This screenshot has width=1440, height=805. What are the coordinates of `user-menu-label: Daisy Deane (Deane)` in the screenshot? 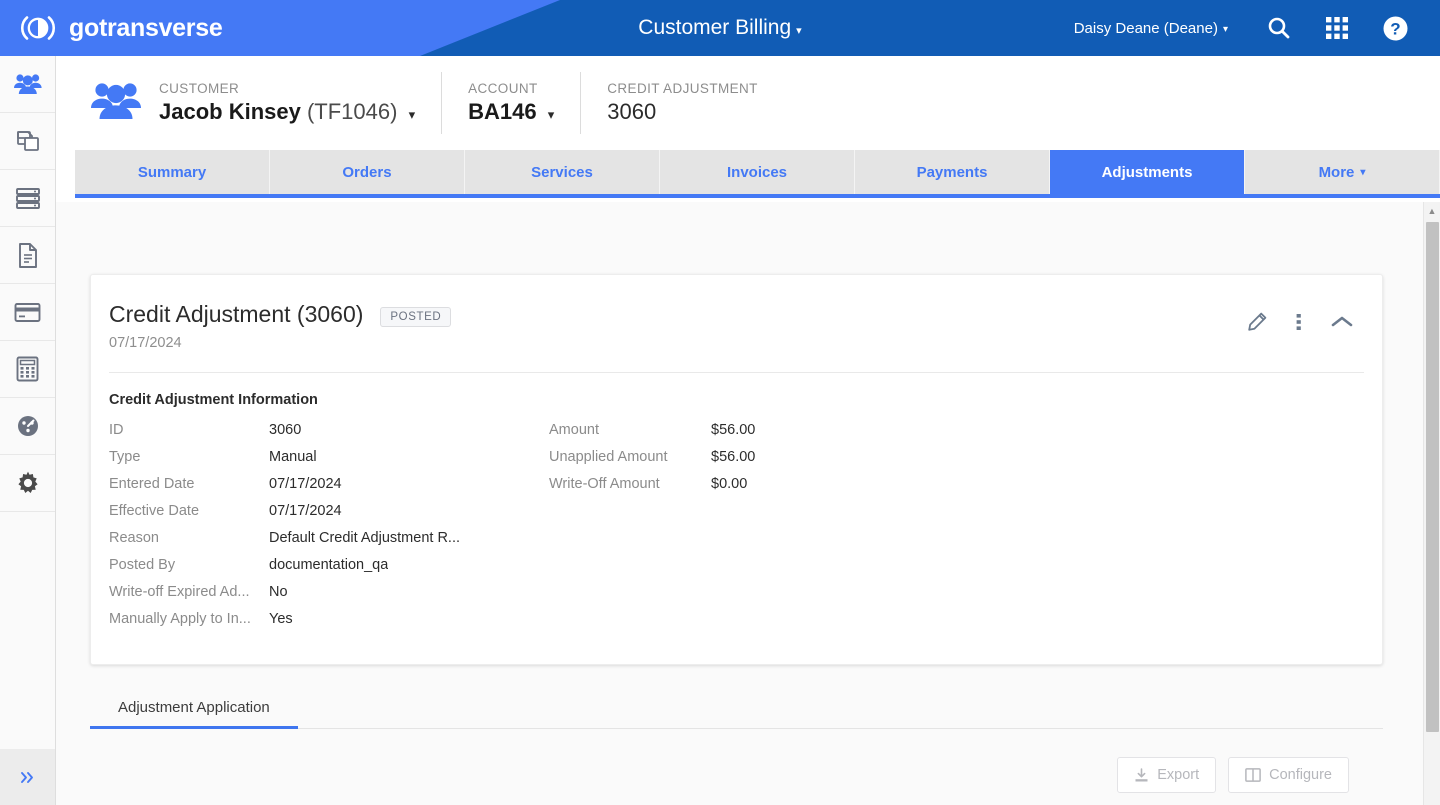 It's located at (1145, 28).